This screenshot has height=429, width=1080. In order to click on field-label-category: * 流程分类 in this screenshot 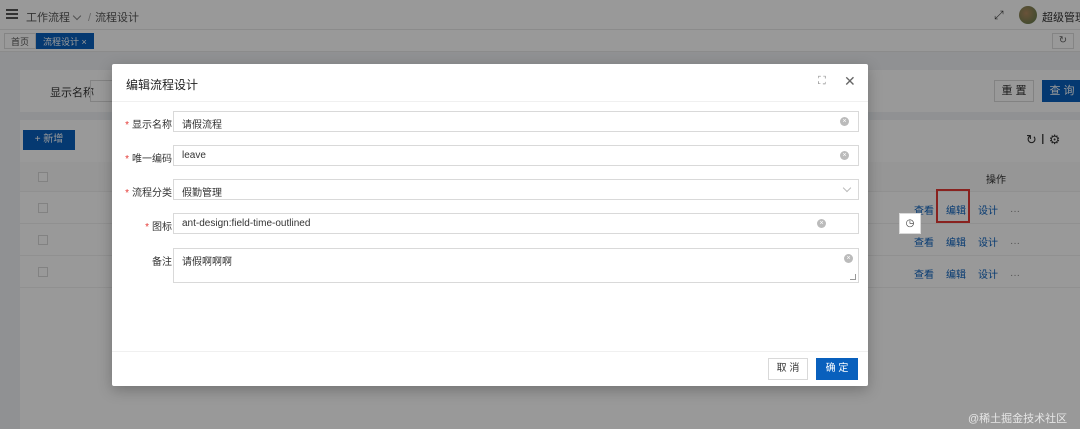, I will do `click(148, 193)`.